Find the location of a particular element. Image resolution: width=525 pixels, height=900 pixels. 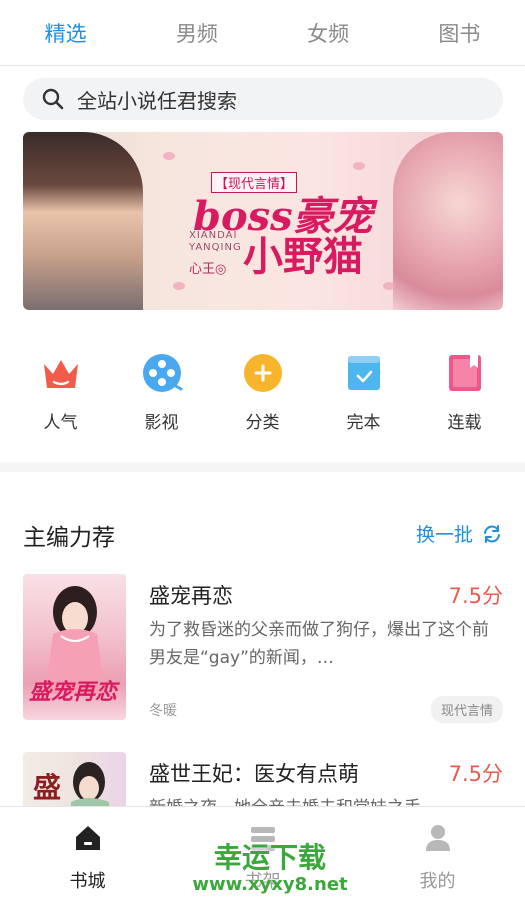

refresh-batch-button: 换一批 is located at coordinates (459, 533).